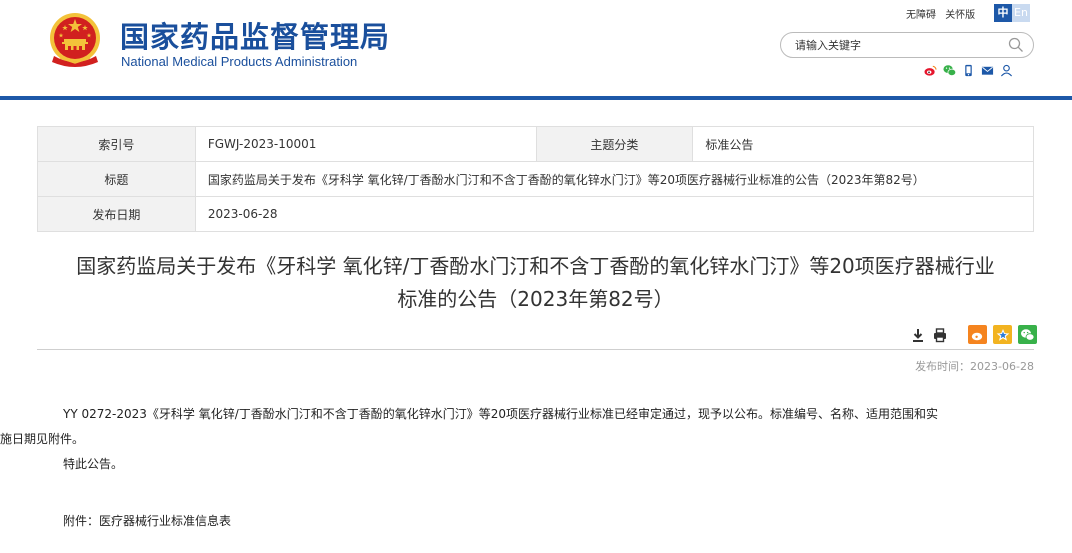 This screenshot has height=553, width=1072. Describe the element at coordinates (614, 144) in the screenshot. I see `category-label: 主题分类` at that location.